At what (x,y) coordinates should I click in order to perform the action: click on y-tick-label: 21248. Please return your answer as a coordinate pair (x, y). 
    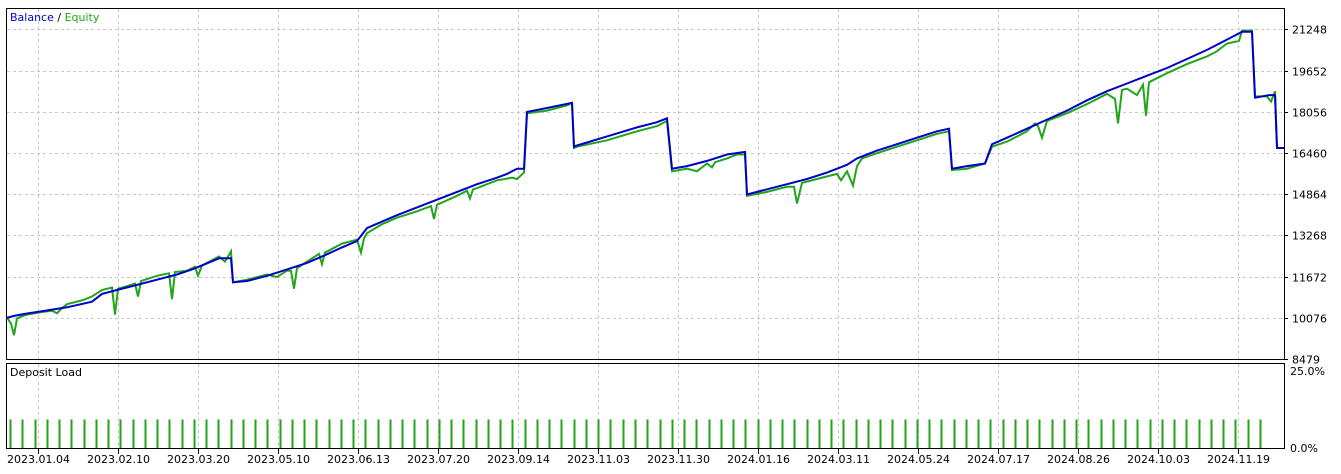
    Looking at the image, I should click on (1309, 30).